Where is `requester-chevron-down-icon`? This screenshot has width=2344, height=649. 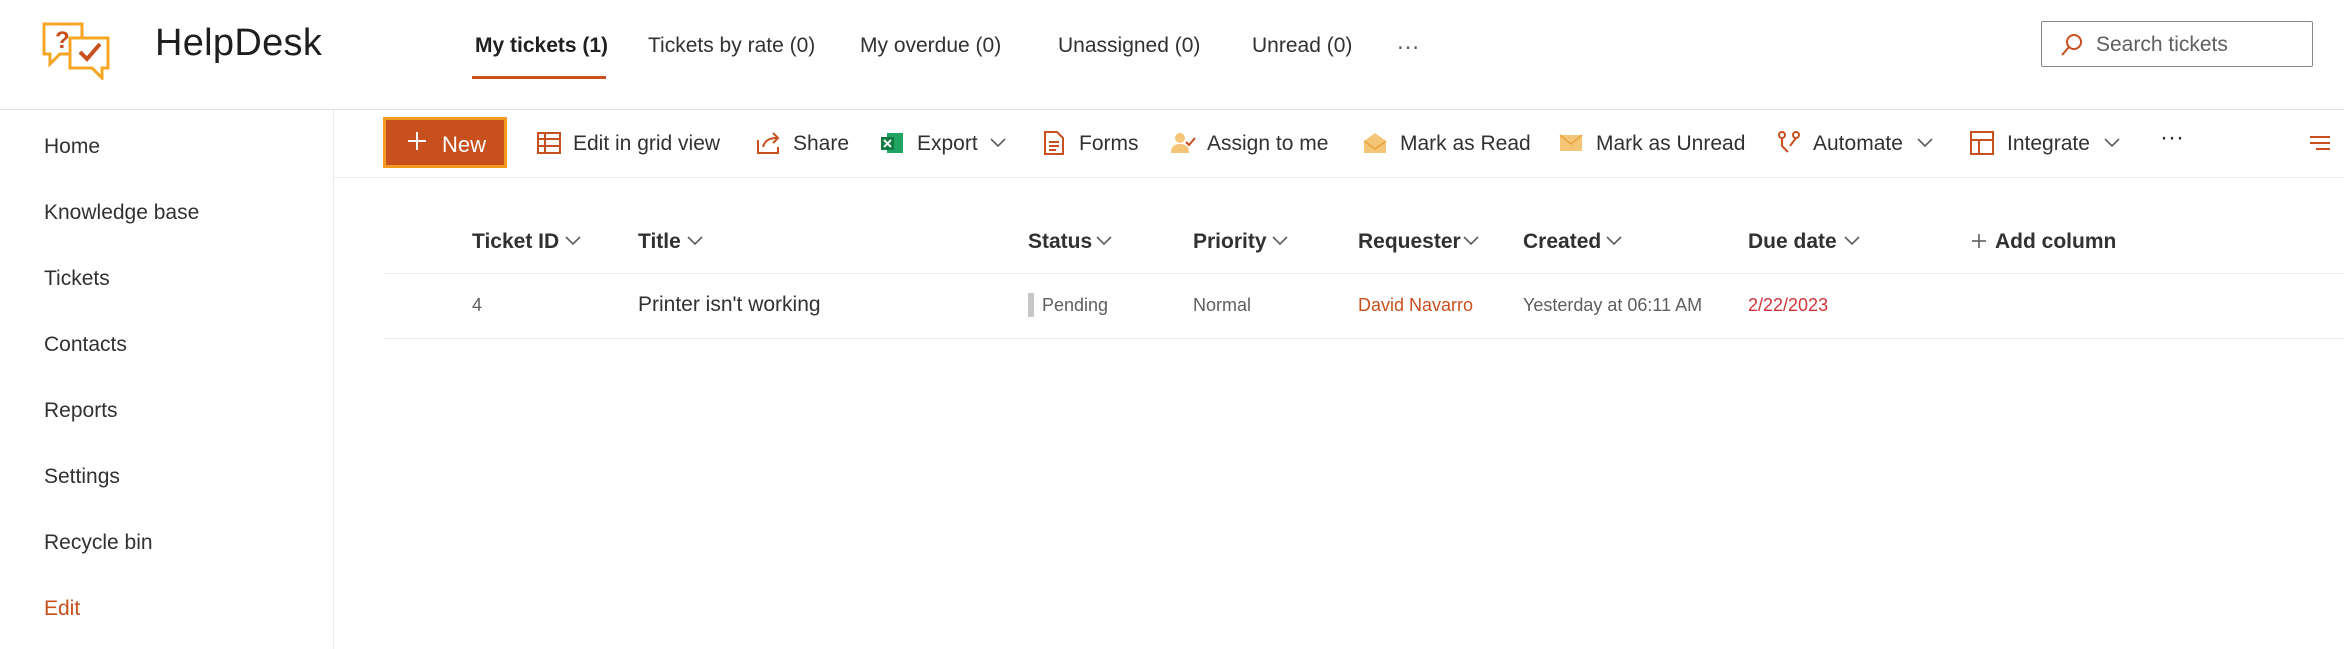 requester-chevron-down-icon is located at coordinates (1471, 241).